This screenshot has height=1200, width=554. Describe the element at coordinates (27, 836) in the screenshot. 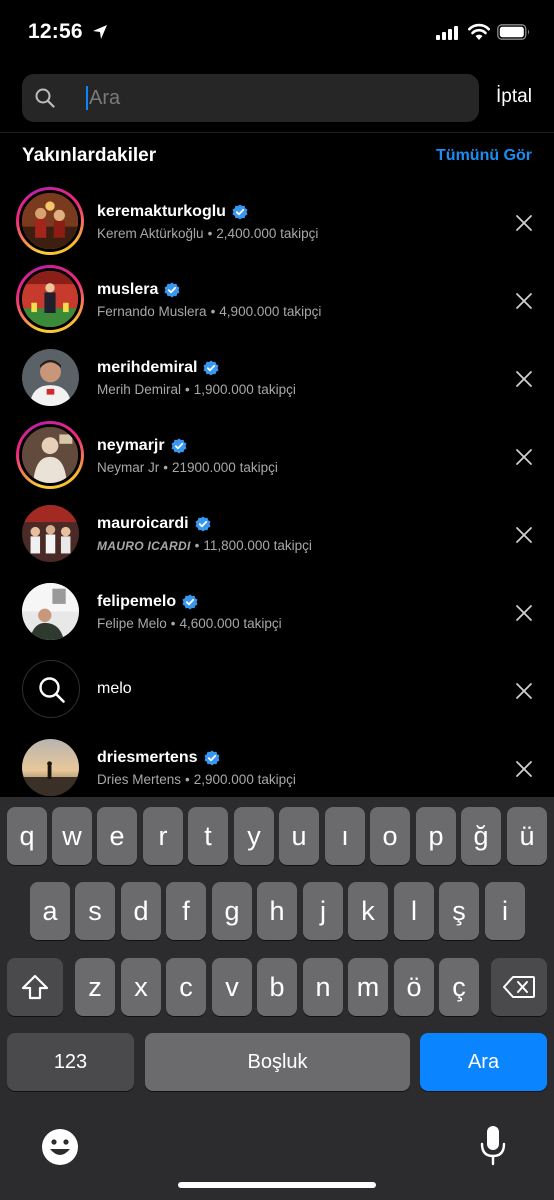

I see `key-q: q` at that location.